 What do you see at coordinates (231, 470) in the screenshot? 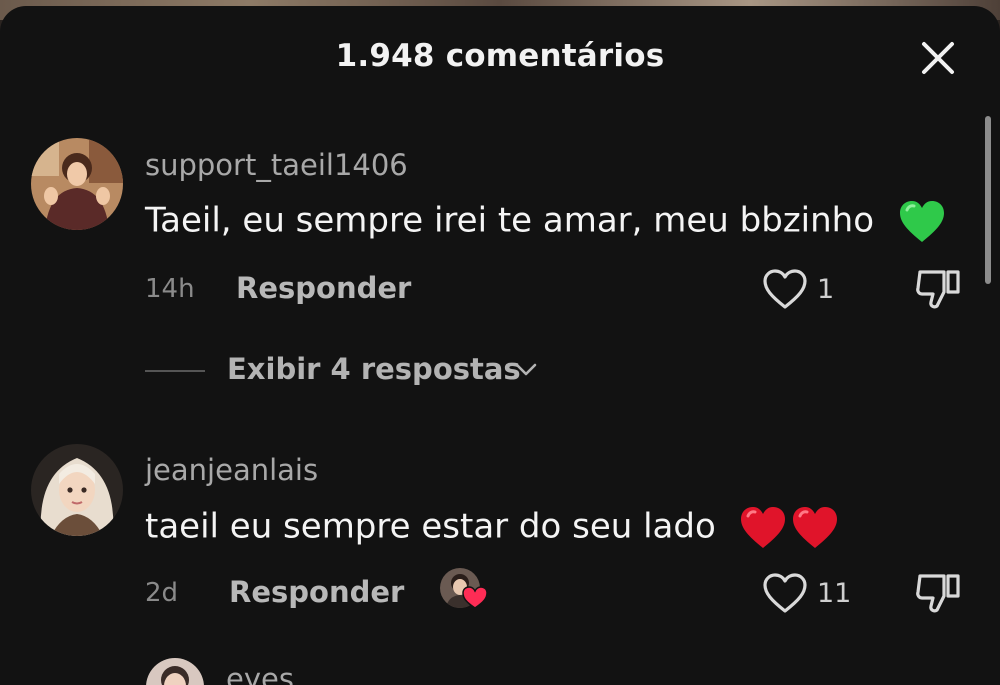
I see `comment-username: jeanjeanlais` at bounding box center [231, 470].